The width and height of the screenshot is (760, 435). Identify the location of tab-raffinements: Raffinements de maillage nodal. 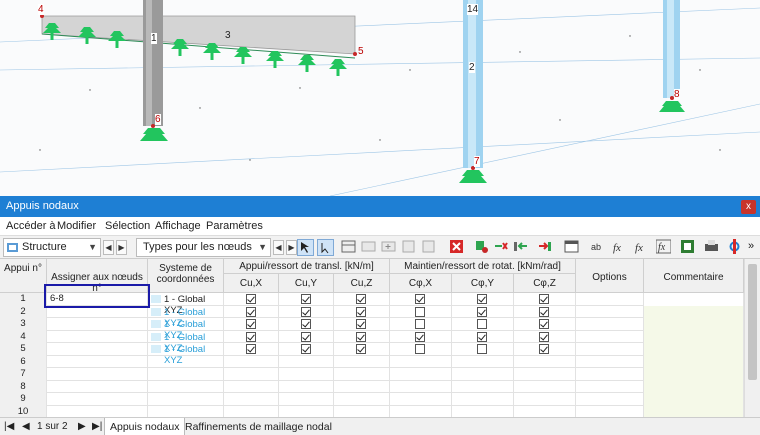
(258, 426).